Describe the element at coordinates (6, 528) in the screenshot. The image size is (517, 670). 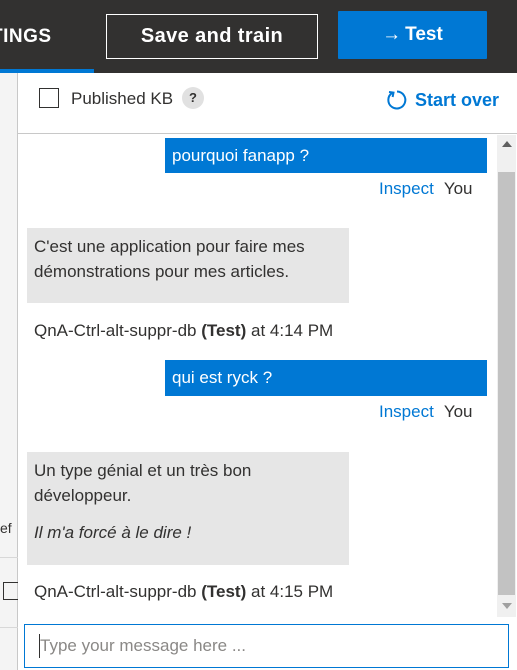
I see `background-text-fragment: ef` at that location.